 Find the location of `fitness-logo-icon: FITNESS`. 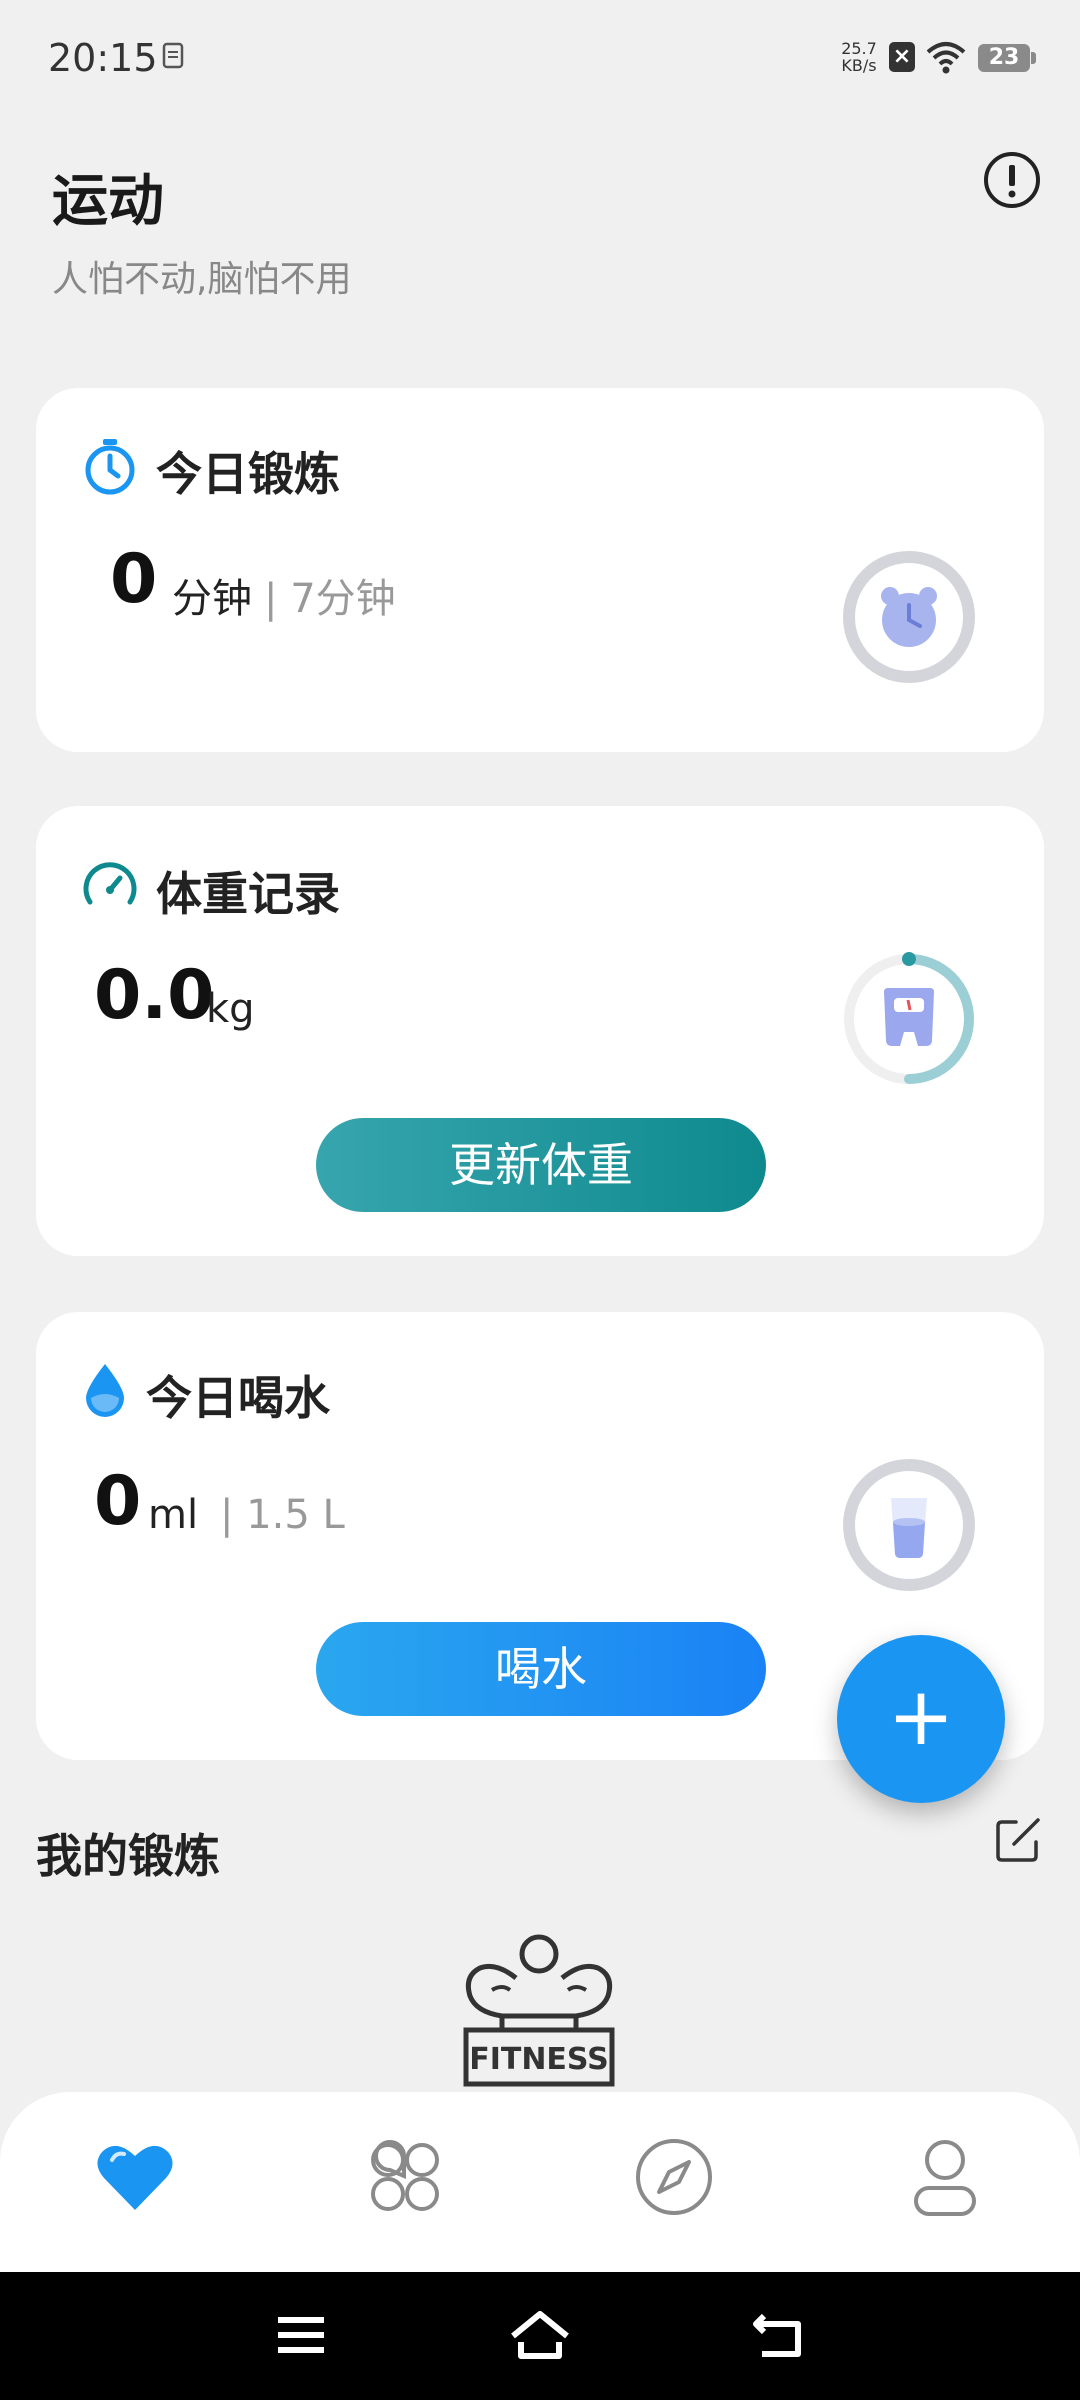

fitness-logo-icon: FITNESS is located at coordinates (539, 2010).